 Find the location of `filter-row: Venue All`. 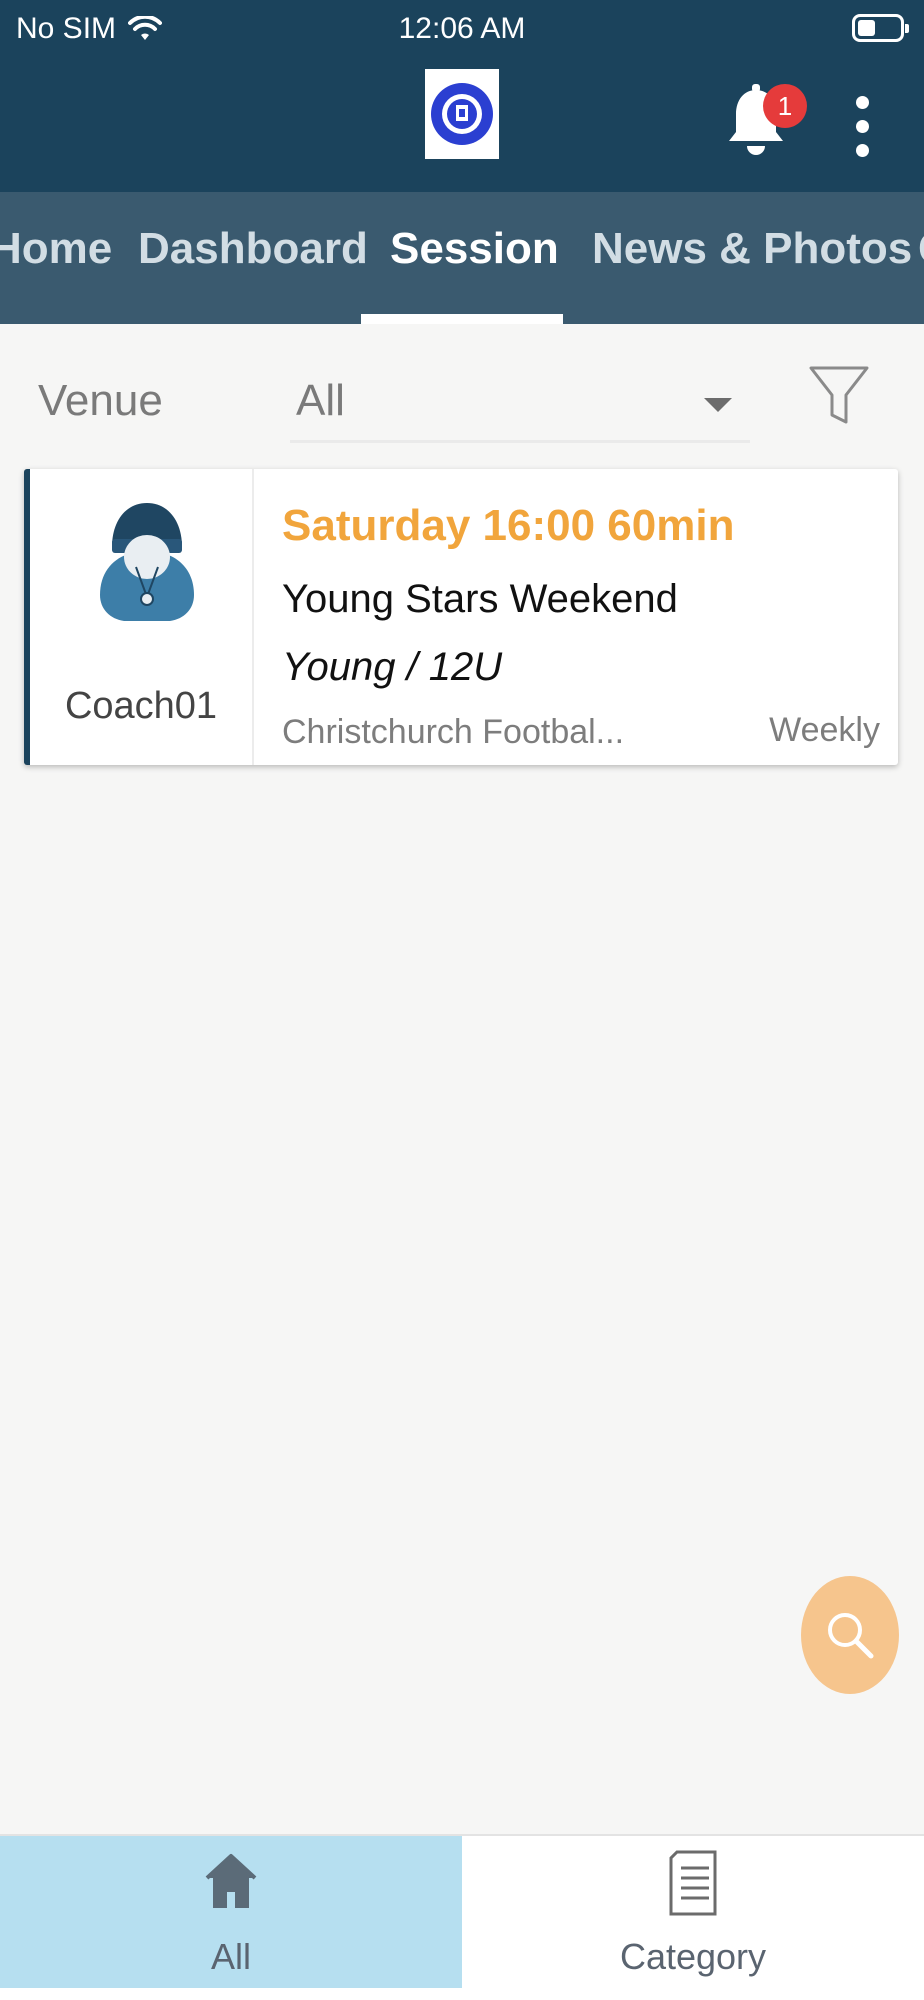

filter-row: Venue All is located at coordinates (462, 394).